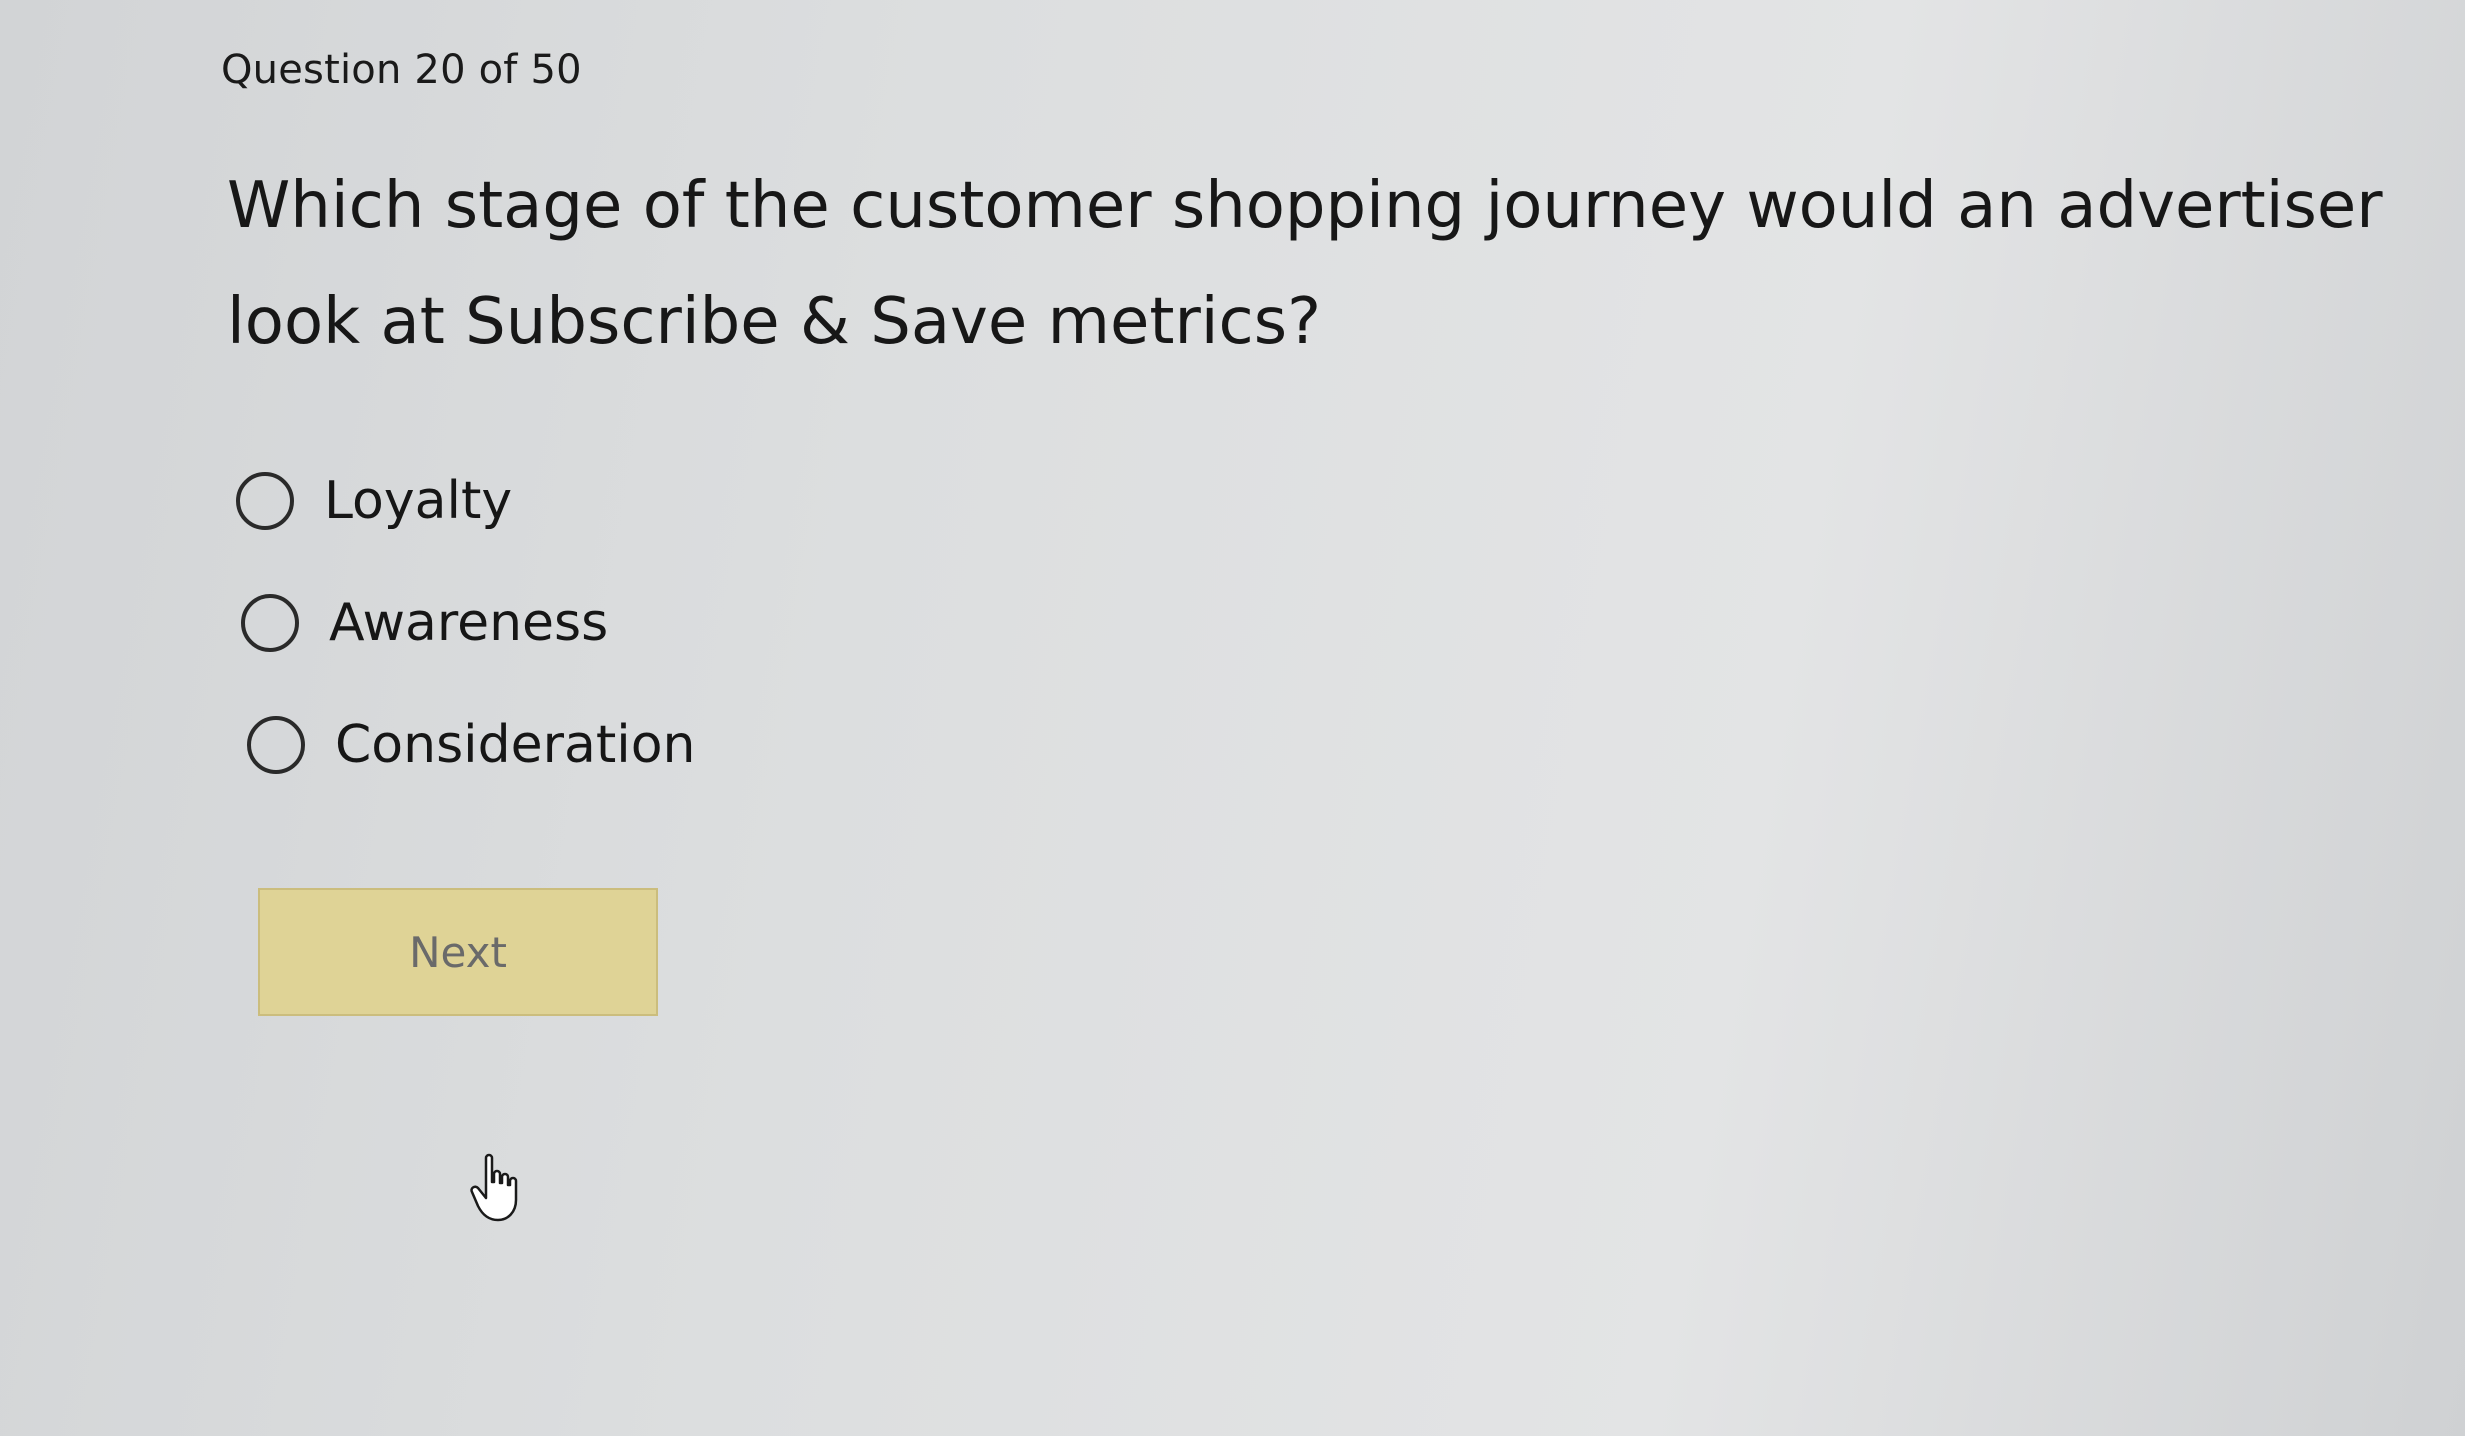  I want to click on option-consideration: Consideration, so click(471, 745).